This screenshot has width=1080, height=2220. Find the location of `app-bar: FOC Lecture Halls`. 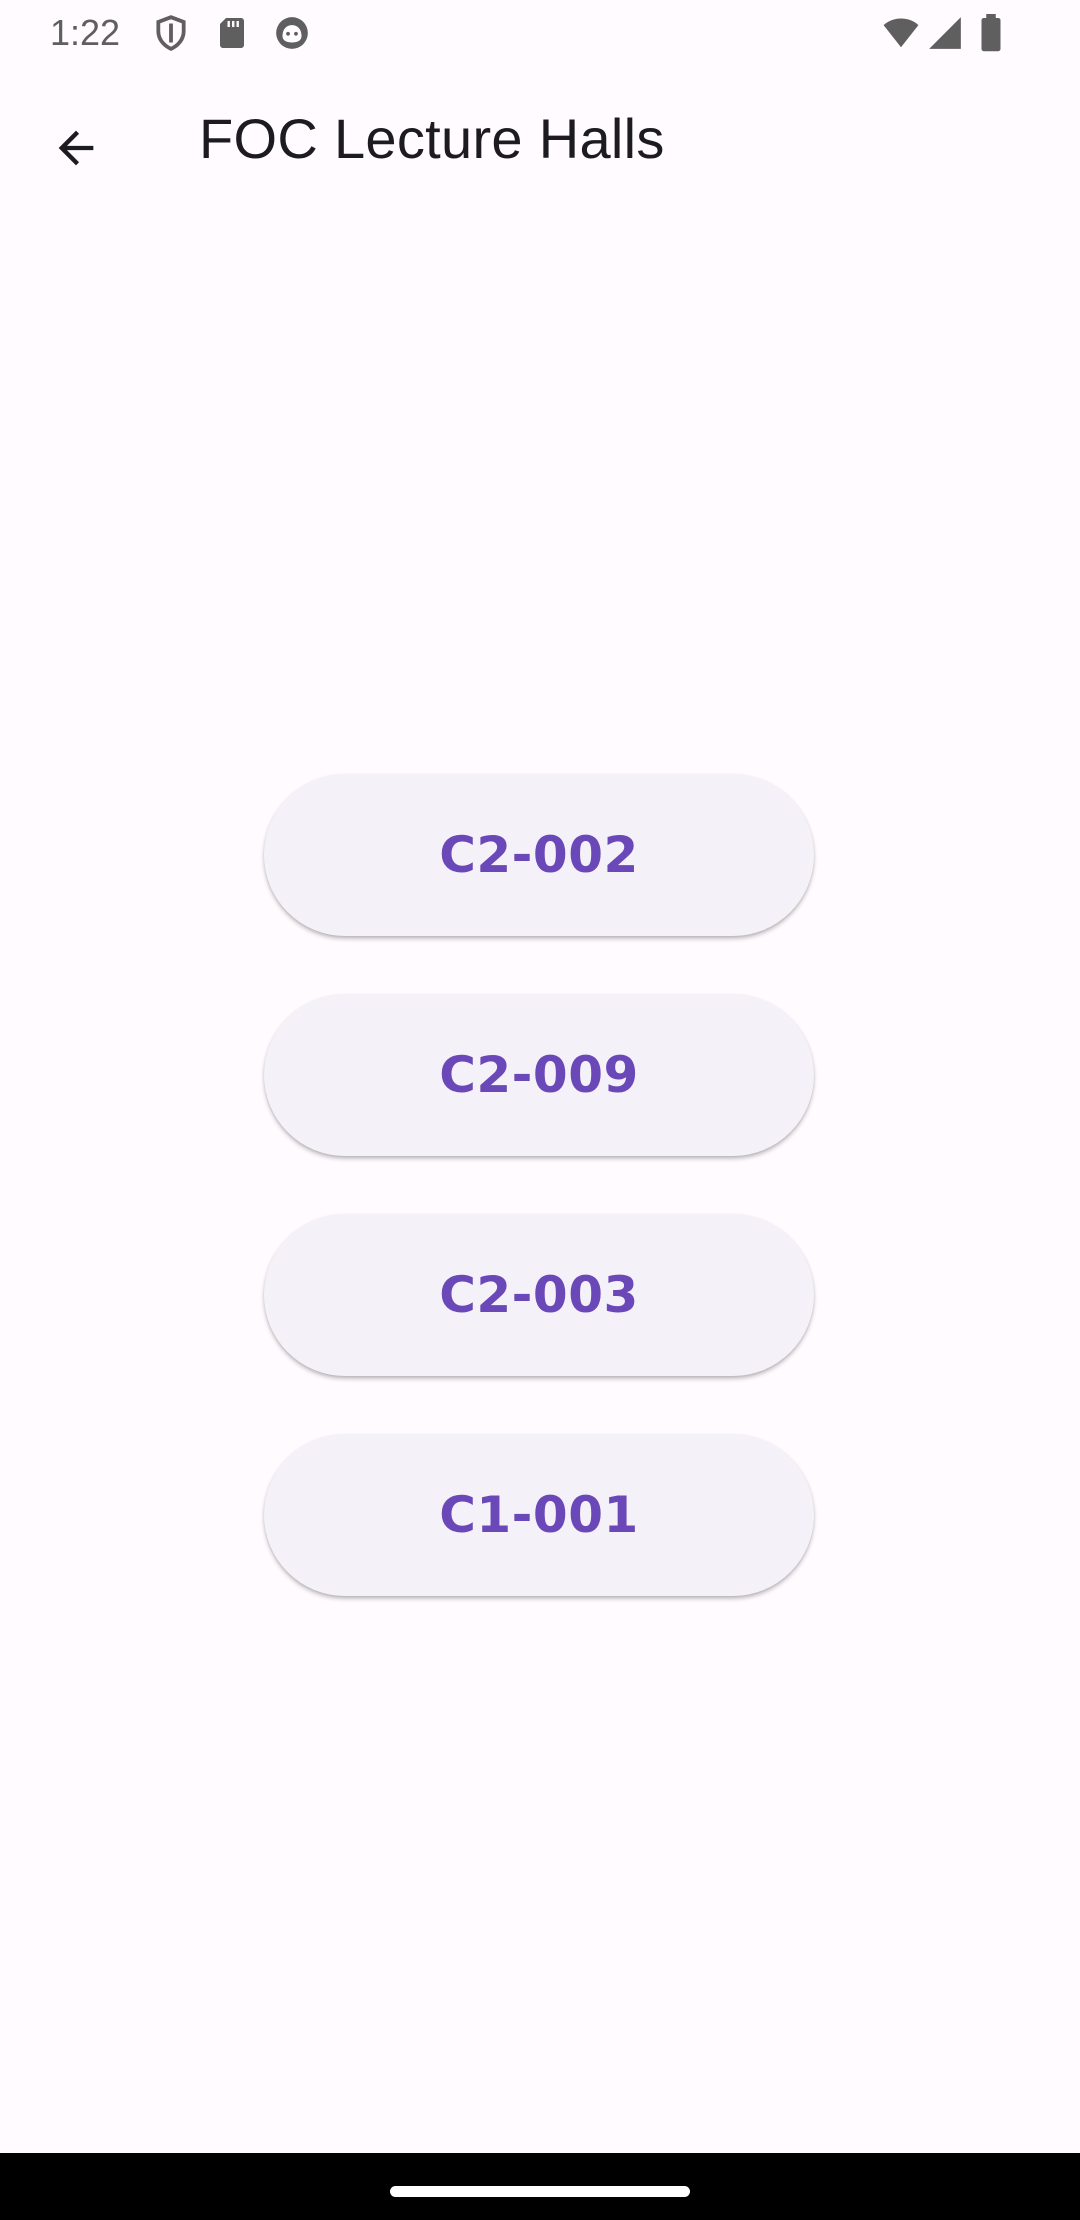

app-bar: FOC Lecture Halls is located at coordinates (540, 141).